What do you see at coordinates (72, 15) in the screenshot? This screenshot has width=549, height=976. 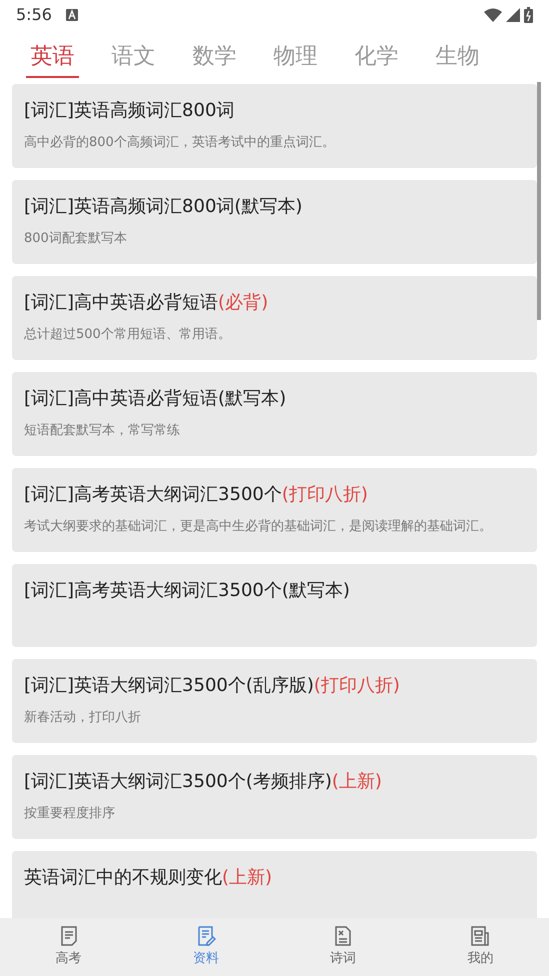 I see `keyboard-icon` at bounding box center [72, 15].